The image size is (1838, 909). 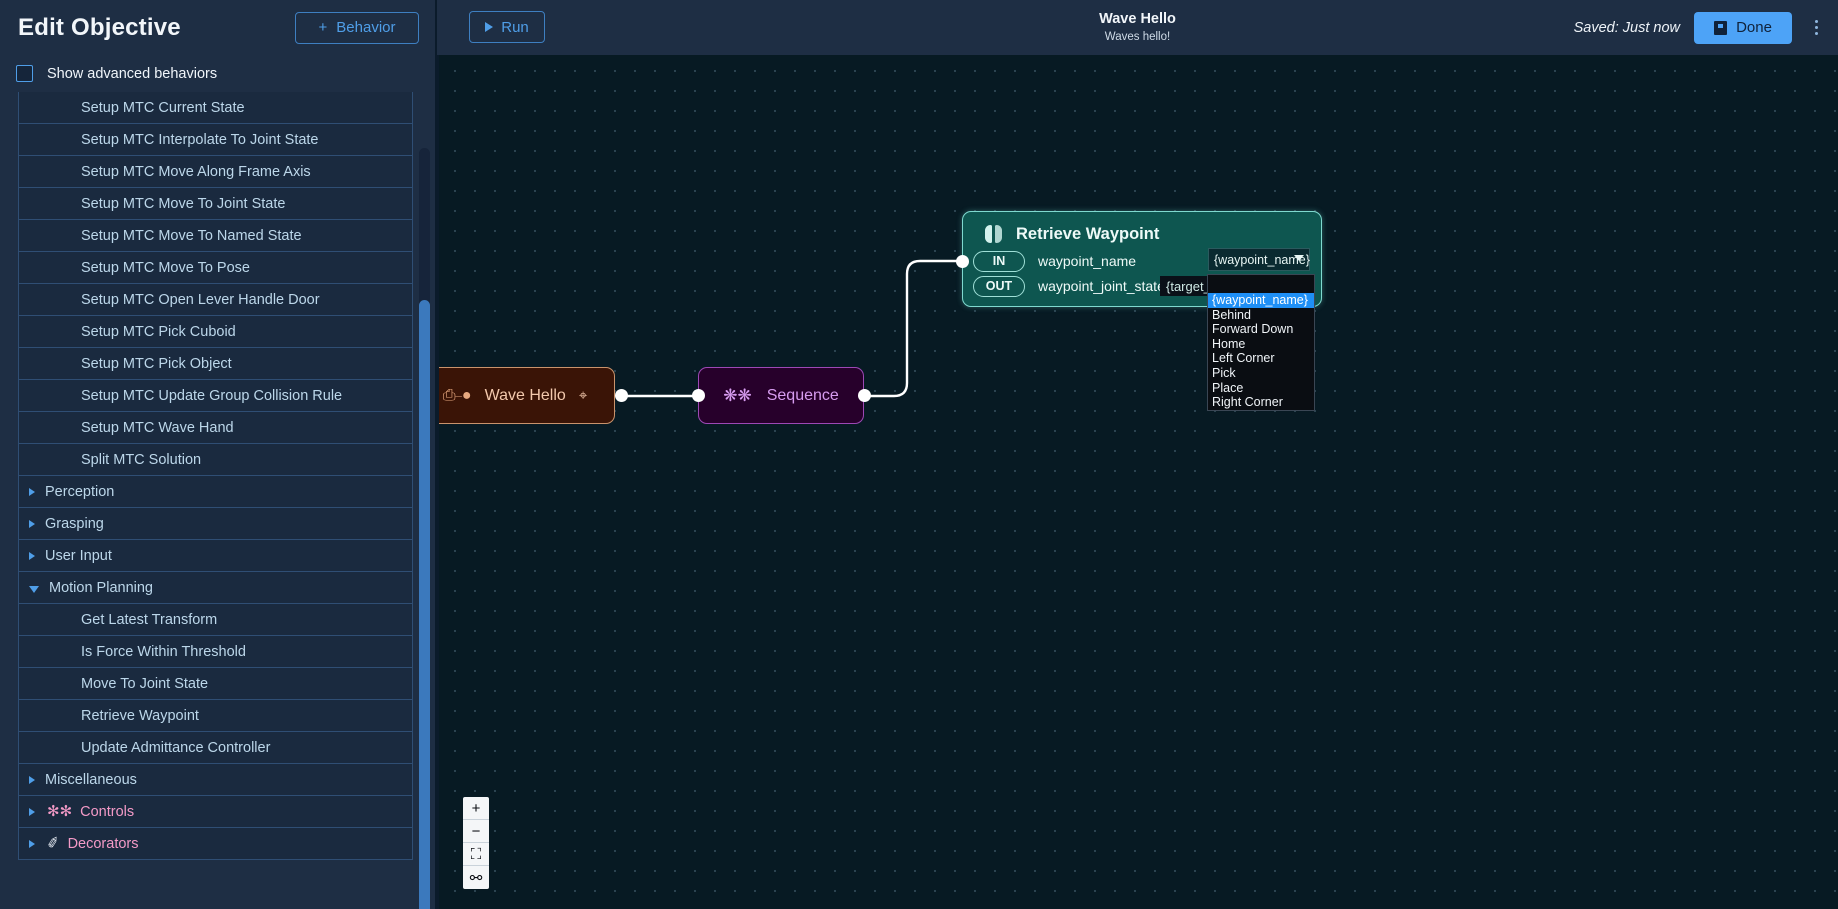 What do you see at coordinates (1816, 28) in the screenshot?
I see `kebab-menu-icon` at bounding box center [1816, 28].